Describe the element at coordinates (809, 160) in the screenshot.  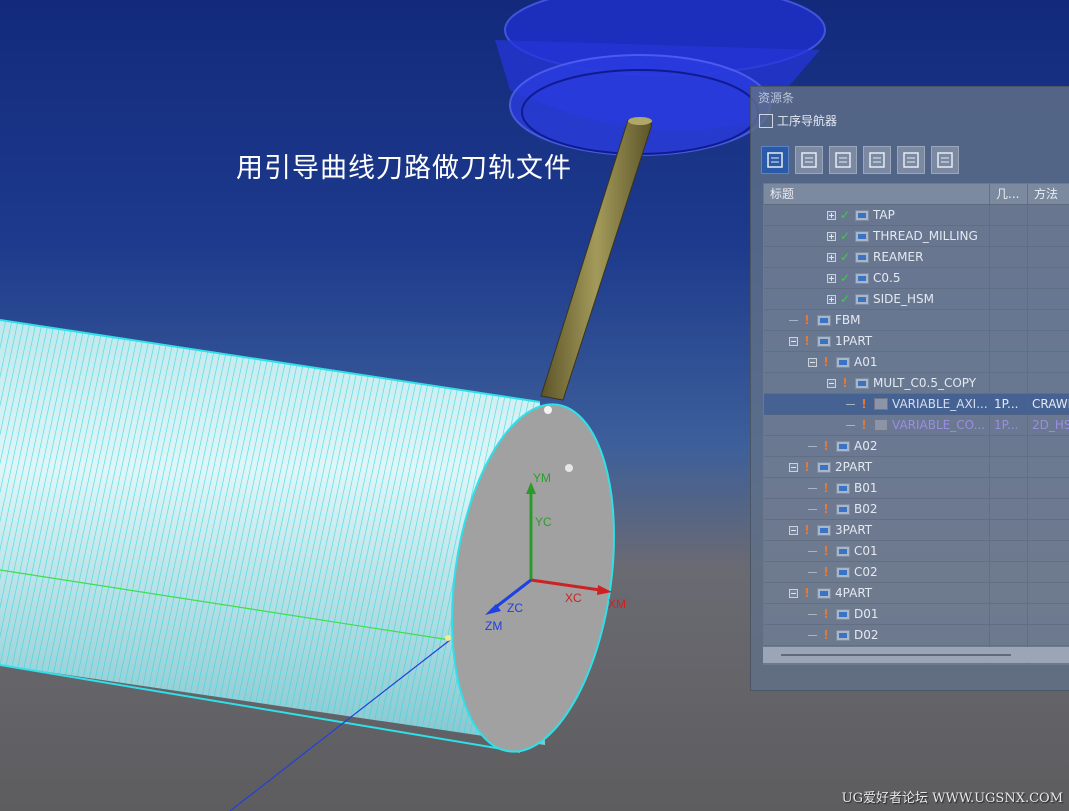
I see `machine-tool-view-button` at that location.